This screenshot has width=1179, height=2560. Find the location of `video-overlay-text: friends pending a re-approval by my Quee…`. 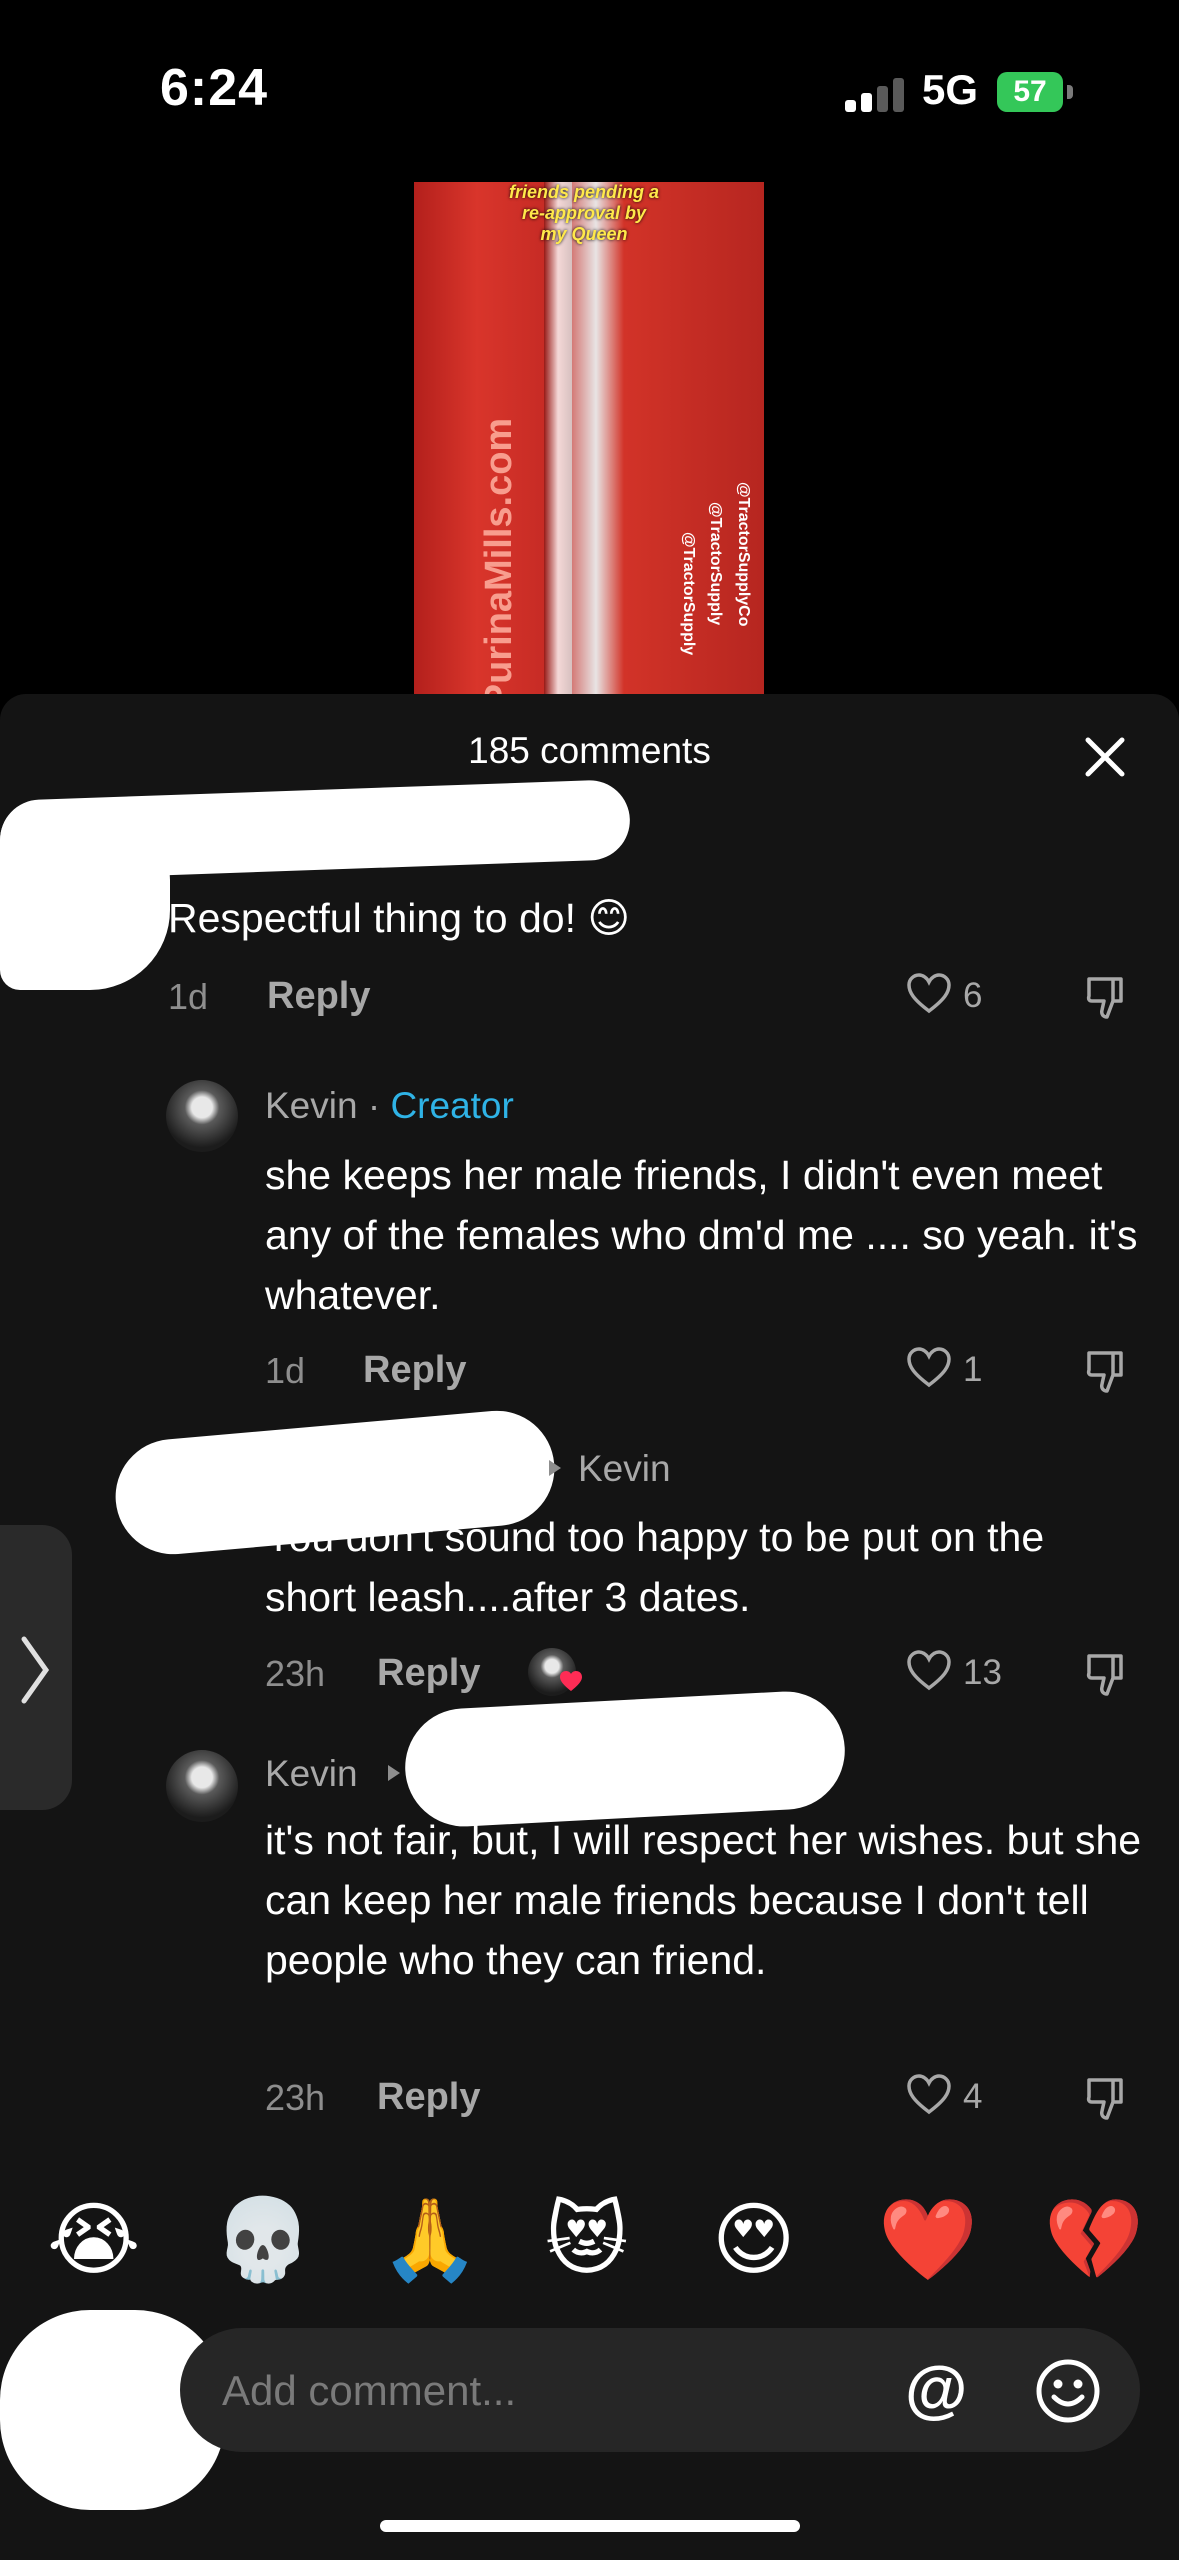

video-overlay-text: friends pending a re-approval by my Quee… is located at coordinates (584, 213).